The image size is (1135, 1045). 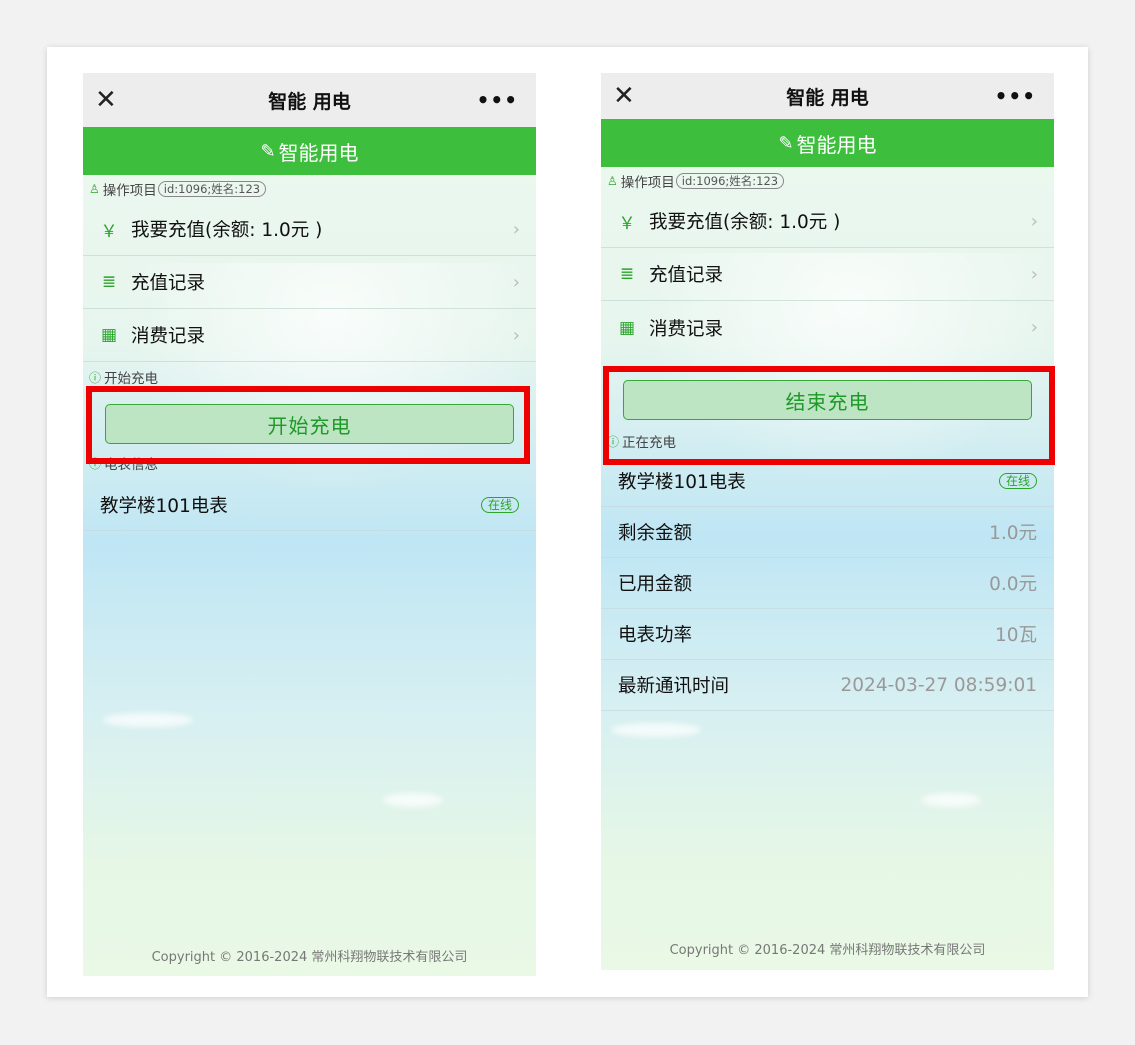 What do you see at coordinates (655, 533) in the screenshot?
I see `detail-label: 剩余金额` at bounding box center [655, 533].